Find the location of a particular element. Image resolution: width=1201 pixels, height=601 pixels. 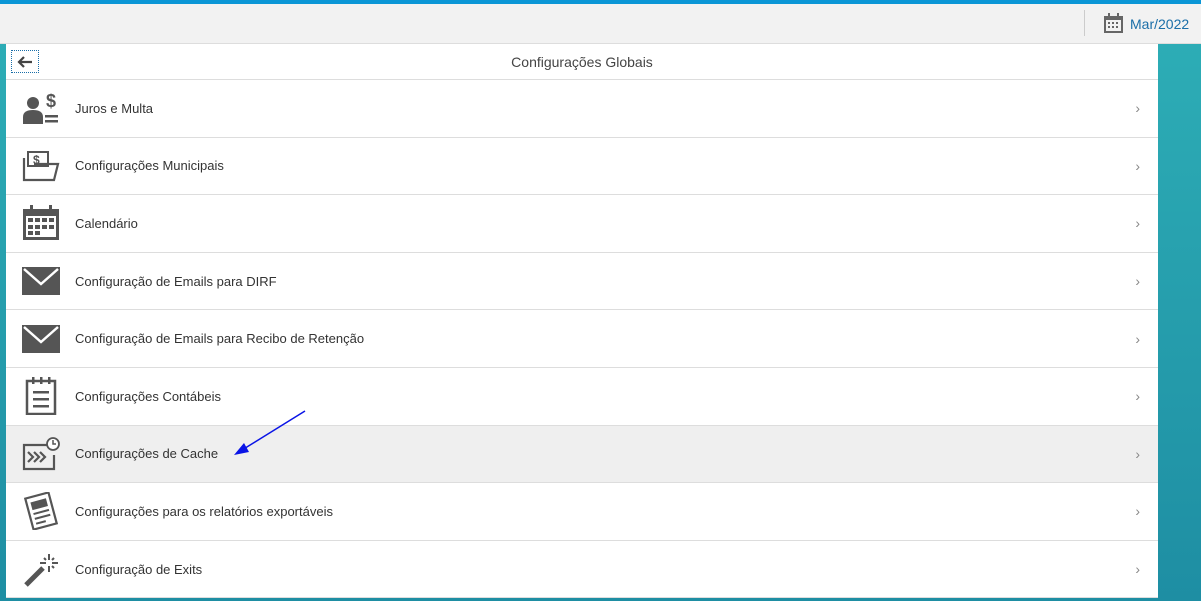

back-button is located at coordinates (25, 61).